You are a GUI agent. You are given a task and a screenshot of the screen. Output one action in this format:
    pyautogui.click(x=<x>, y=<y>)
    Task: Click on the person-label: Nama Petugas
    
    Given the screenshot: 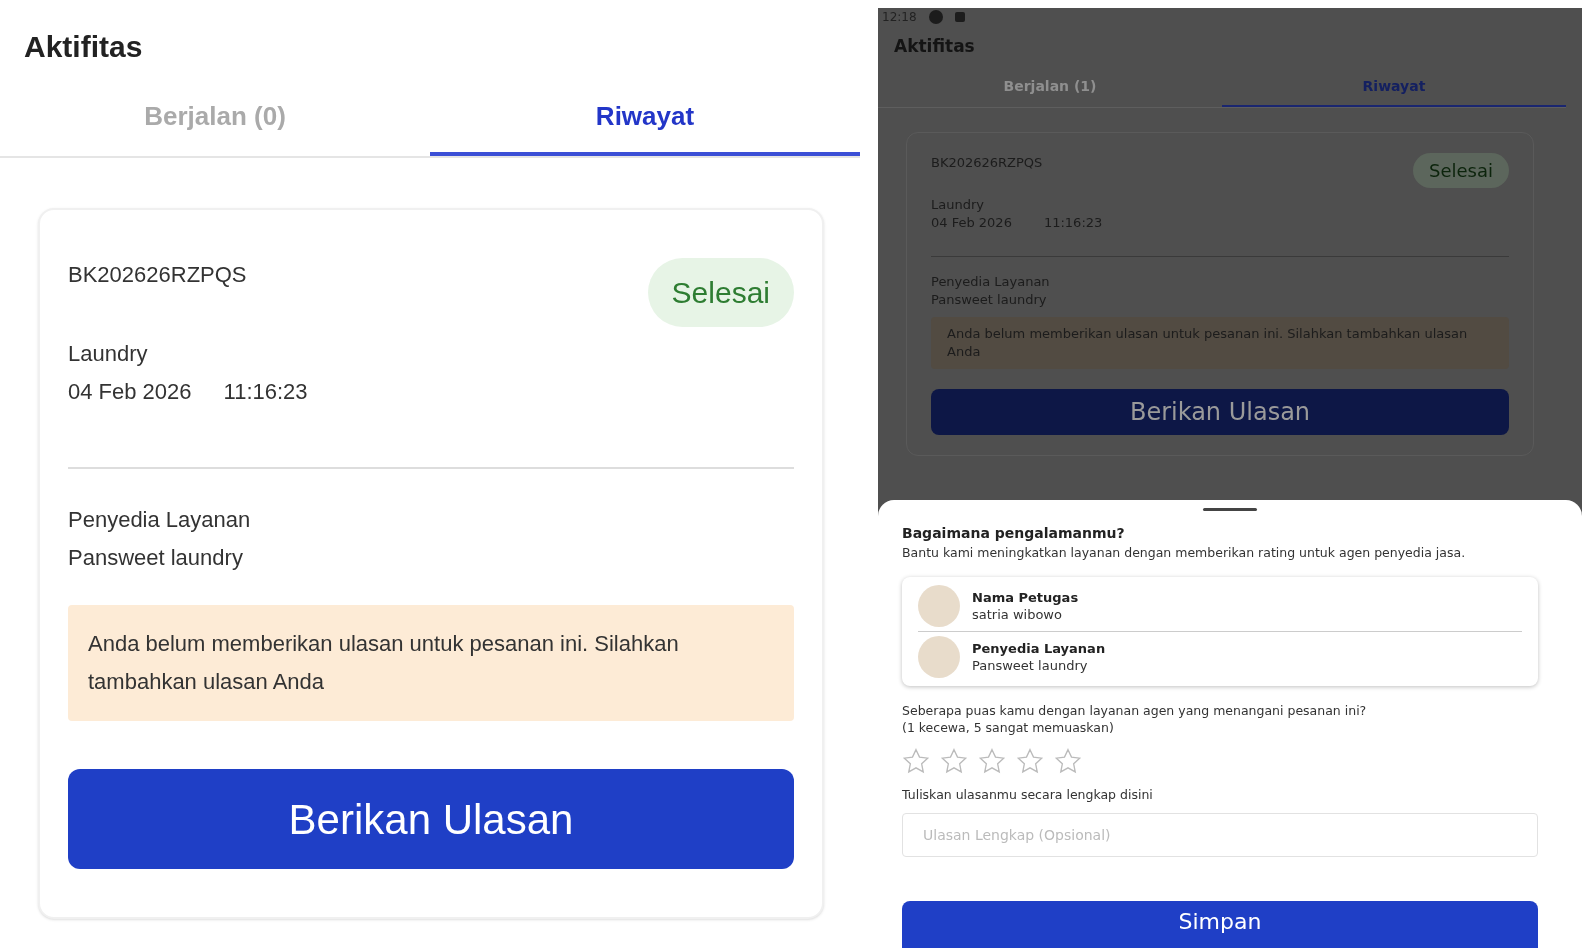 What is the action you would take?
    pyautogui.click(x=1025, y=597)
    